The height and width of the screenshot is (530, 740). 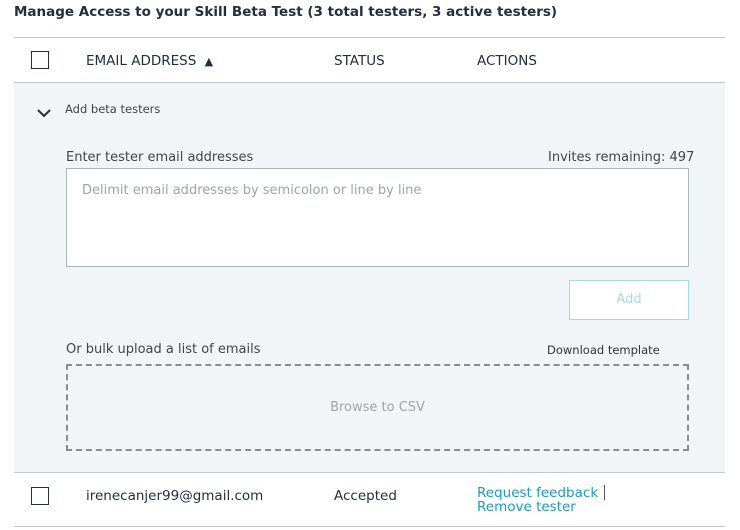 What do you see at coordinates (40, 60) in the screenshot?
I see `select-all-checkbox` at bounding box center [40, 60].